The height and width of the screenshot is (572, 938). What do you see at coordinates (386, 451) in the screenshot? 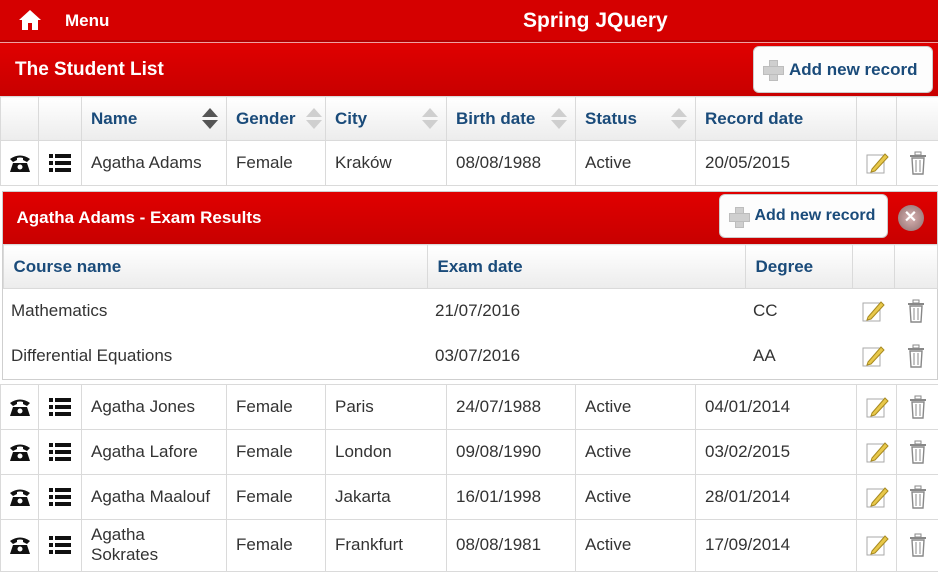
I see `cell-city: London` at bounding box center [386, 451].